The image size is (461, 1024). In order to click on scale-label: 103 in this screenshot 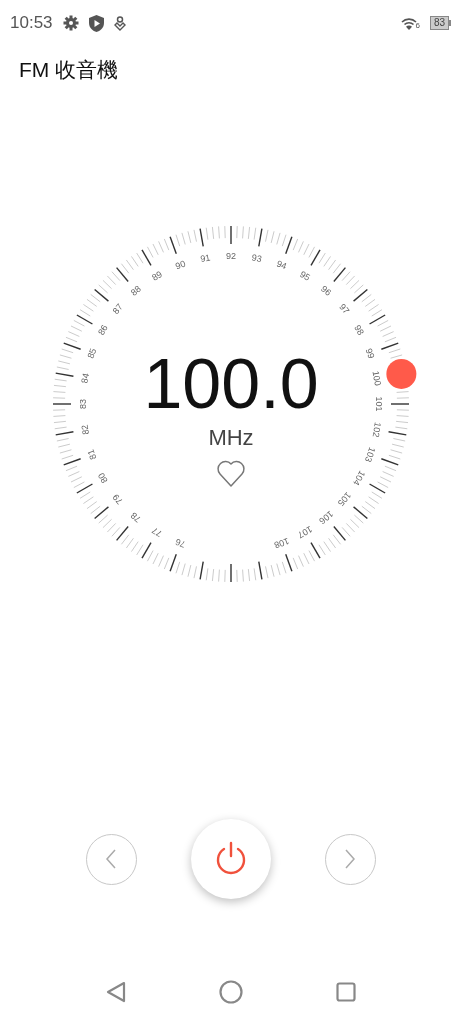, I will do `click(369, 454)`.